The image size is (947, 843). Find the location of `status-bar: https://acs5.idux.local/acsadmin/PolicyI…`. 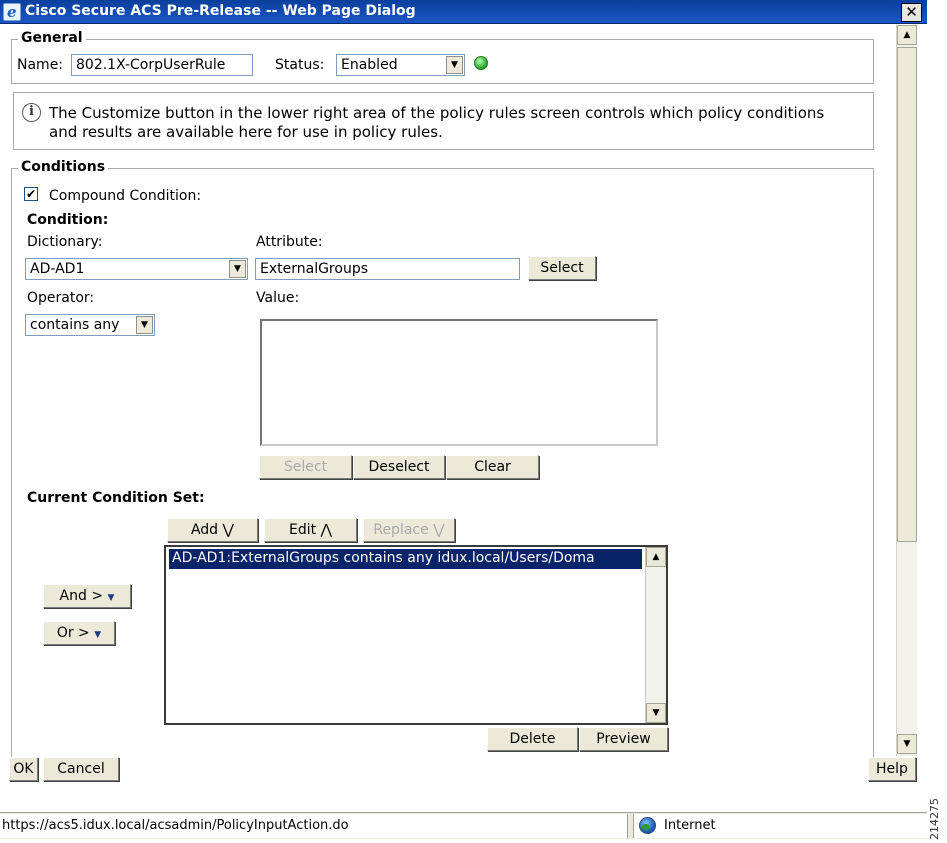

status-bar: https://acs5.idux.local/acsadmin/PolicyI… is located at coordinates (463, 825).